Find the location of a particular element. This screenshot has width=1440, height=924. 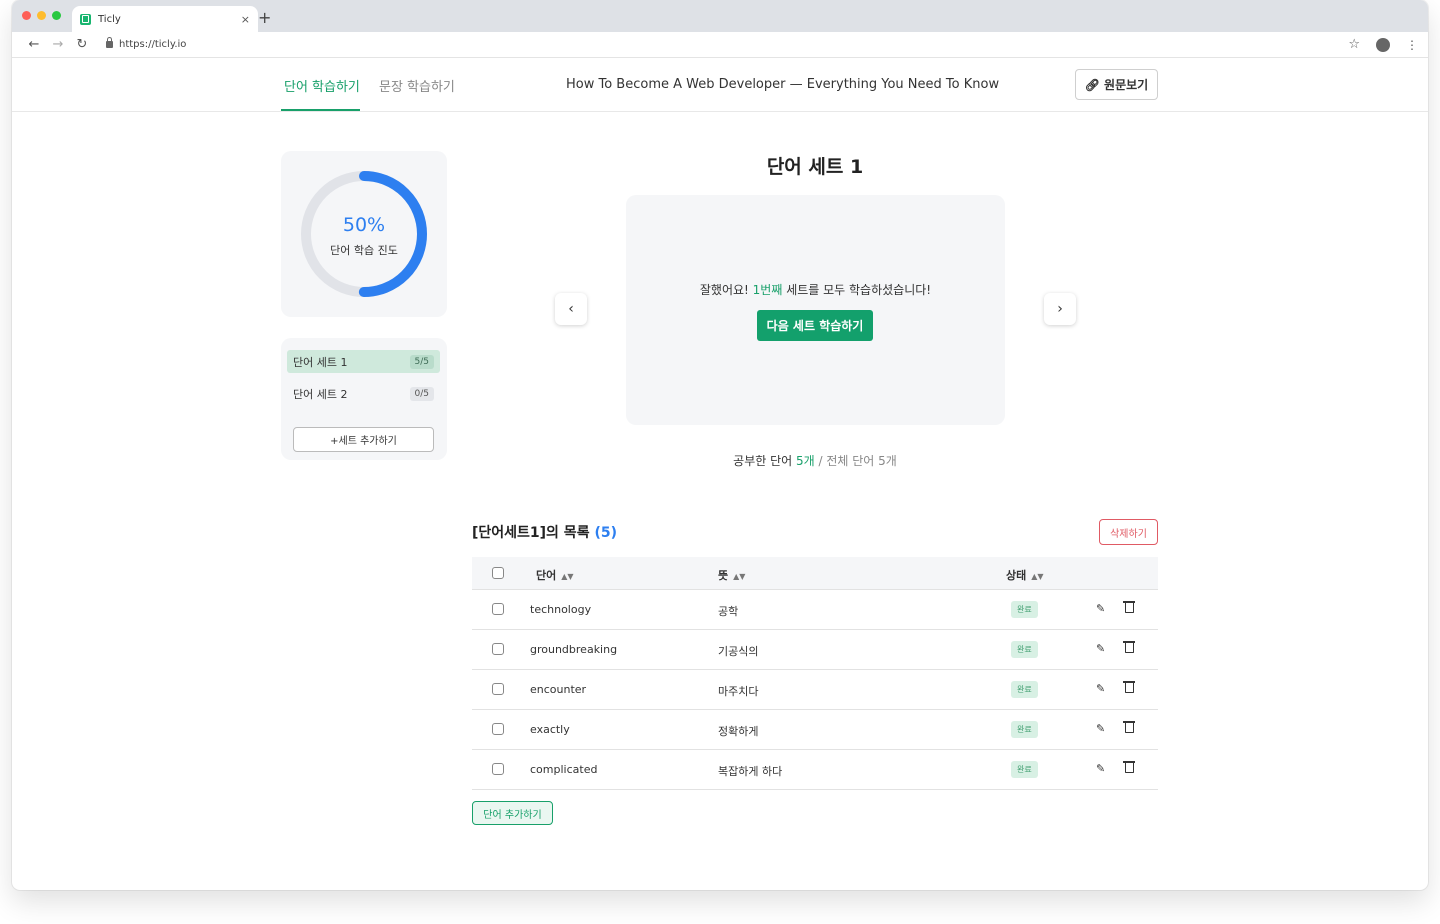

completion-message-suffix: 세트를 모두 학습하셨습니다! is located at coordinates (857, 290).